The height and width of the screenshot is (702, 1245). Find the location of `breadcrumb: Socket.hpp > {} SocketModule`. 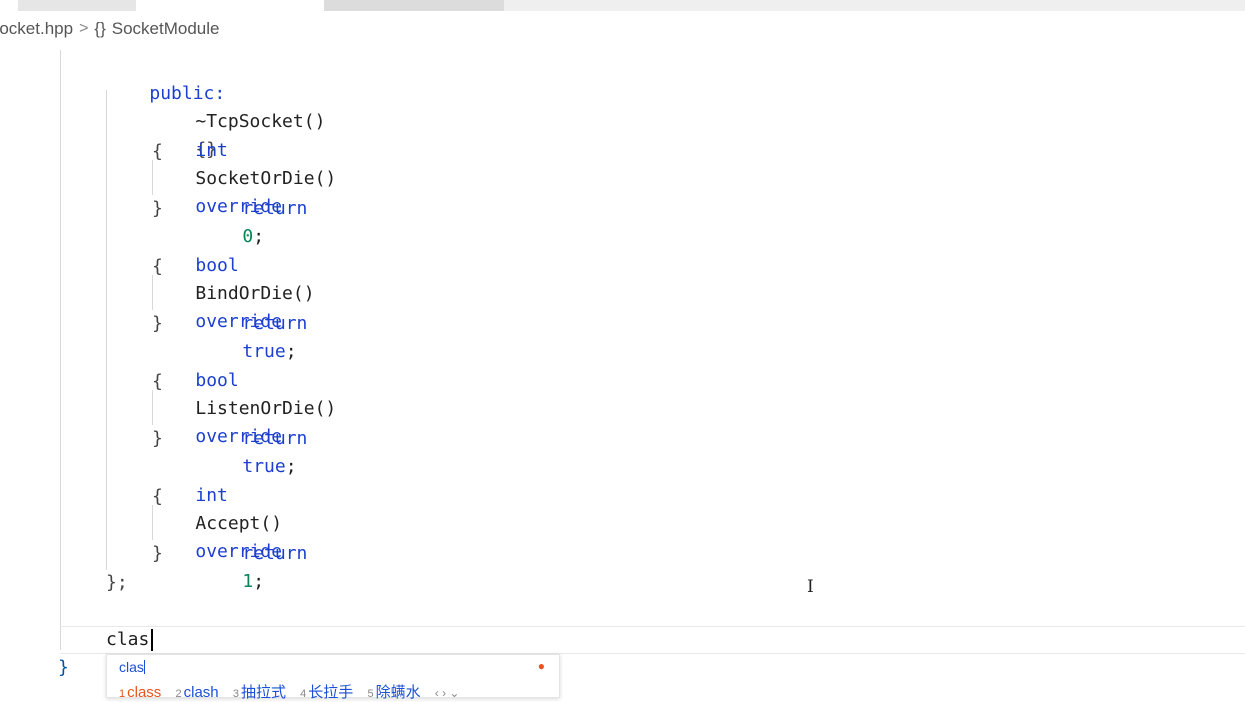

breadcrumb: Socket.hpp > {} SocketModule is located at coordinates (616, 29).